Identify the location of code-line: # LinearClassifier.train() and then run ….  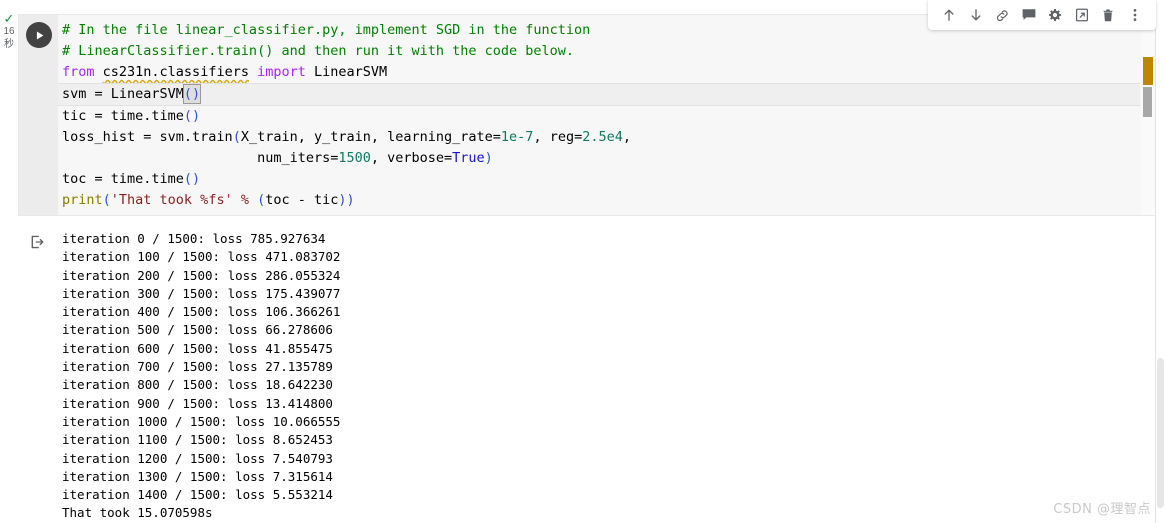
(606, 51).